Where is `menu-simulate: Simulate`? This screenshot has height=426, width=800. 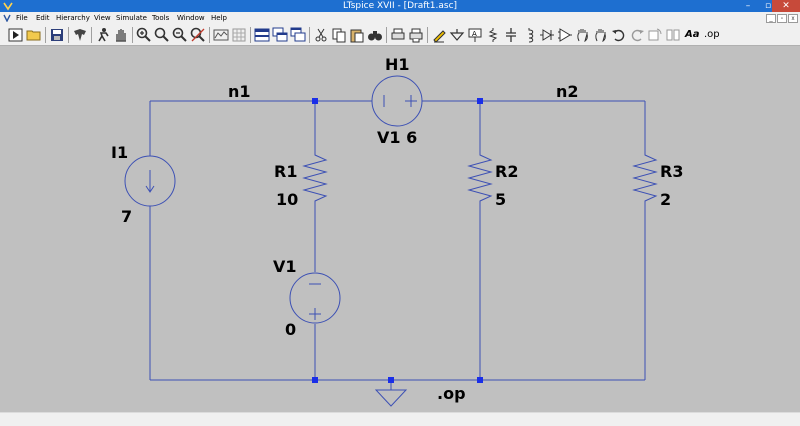 menu-simulate: Simulate is located at coordinates (131, 18).